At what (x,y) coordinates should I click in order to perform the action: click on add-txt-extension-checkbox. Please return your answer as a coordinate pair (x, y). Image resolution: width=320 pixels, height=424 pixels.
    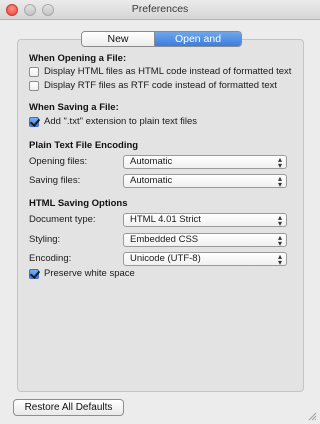
    Looking at the image, I should click on (34, 121).